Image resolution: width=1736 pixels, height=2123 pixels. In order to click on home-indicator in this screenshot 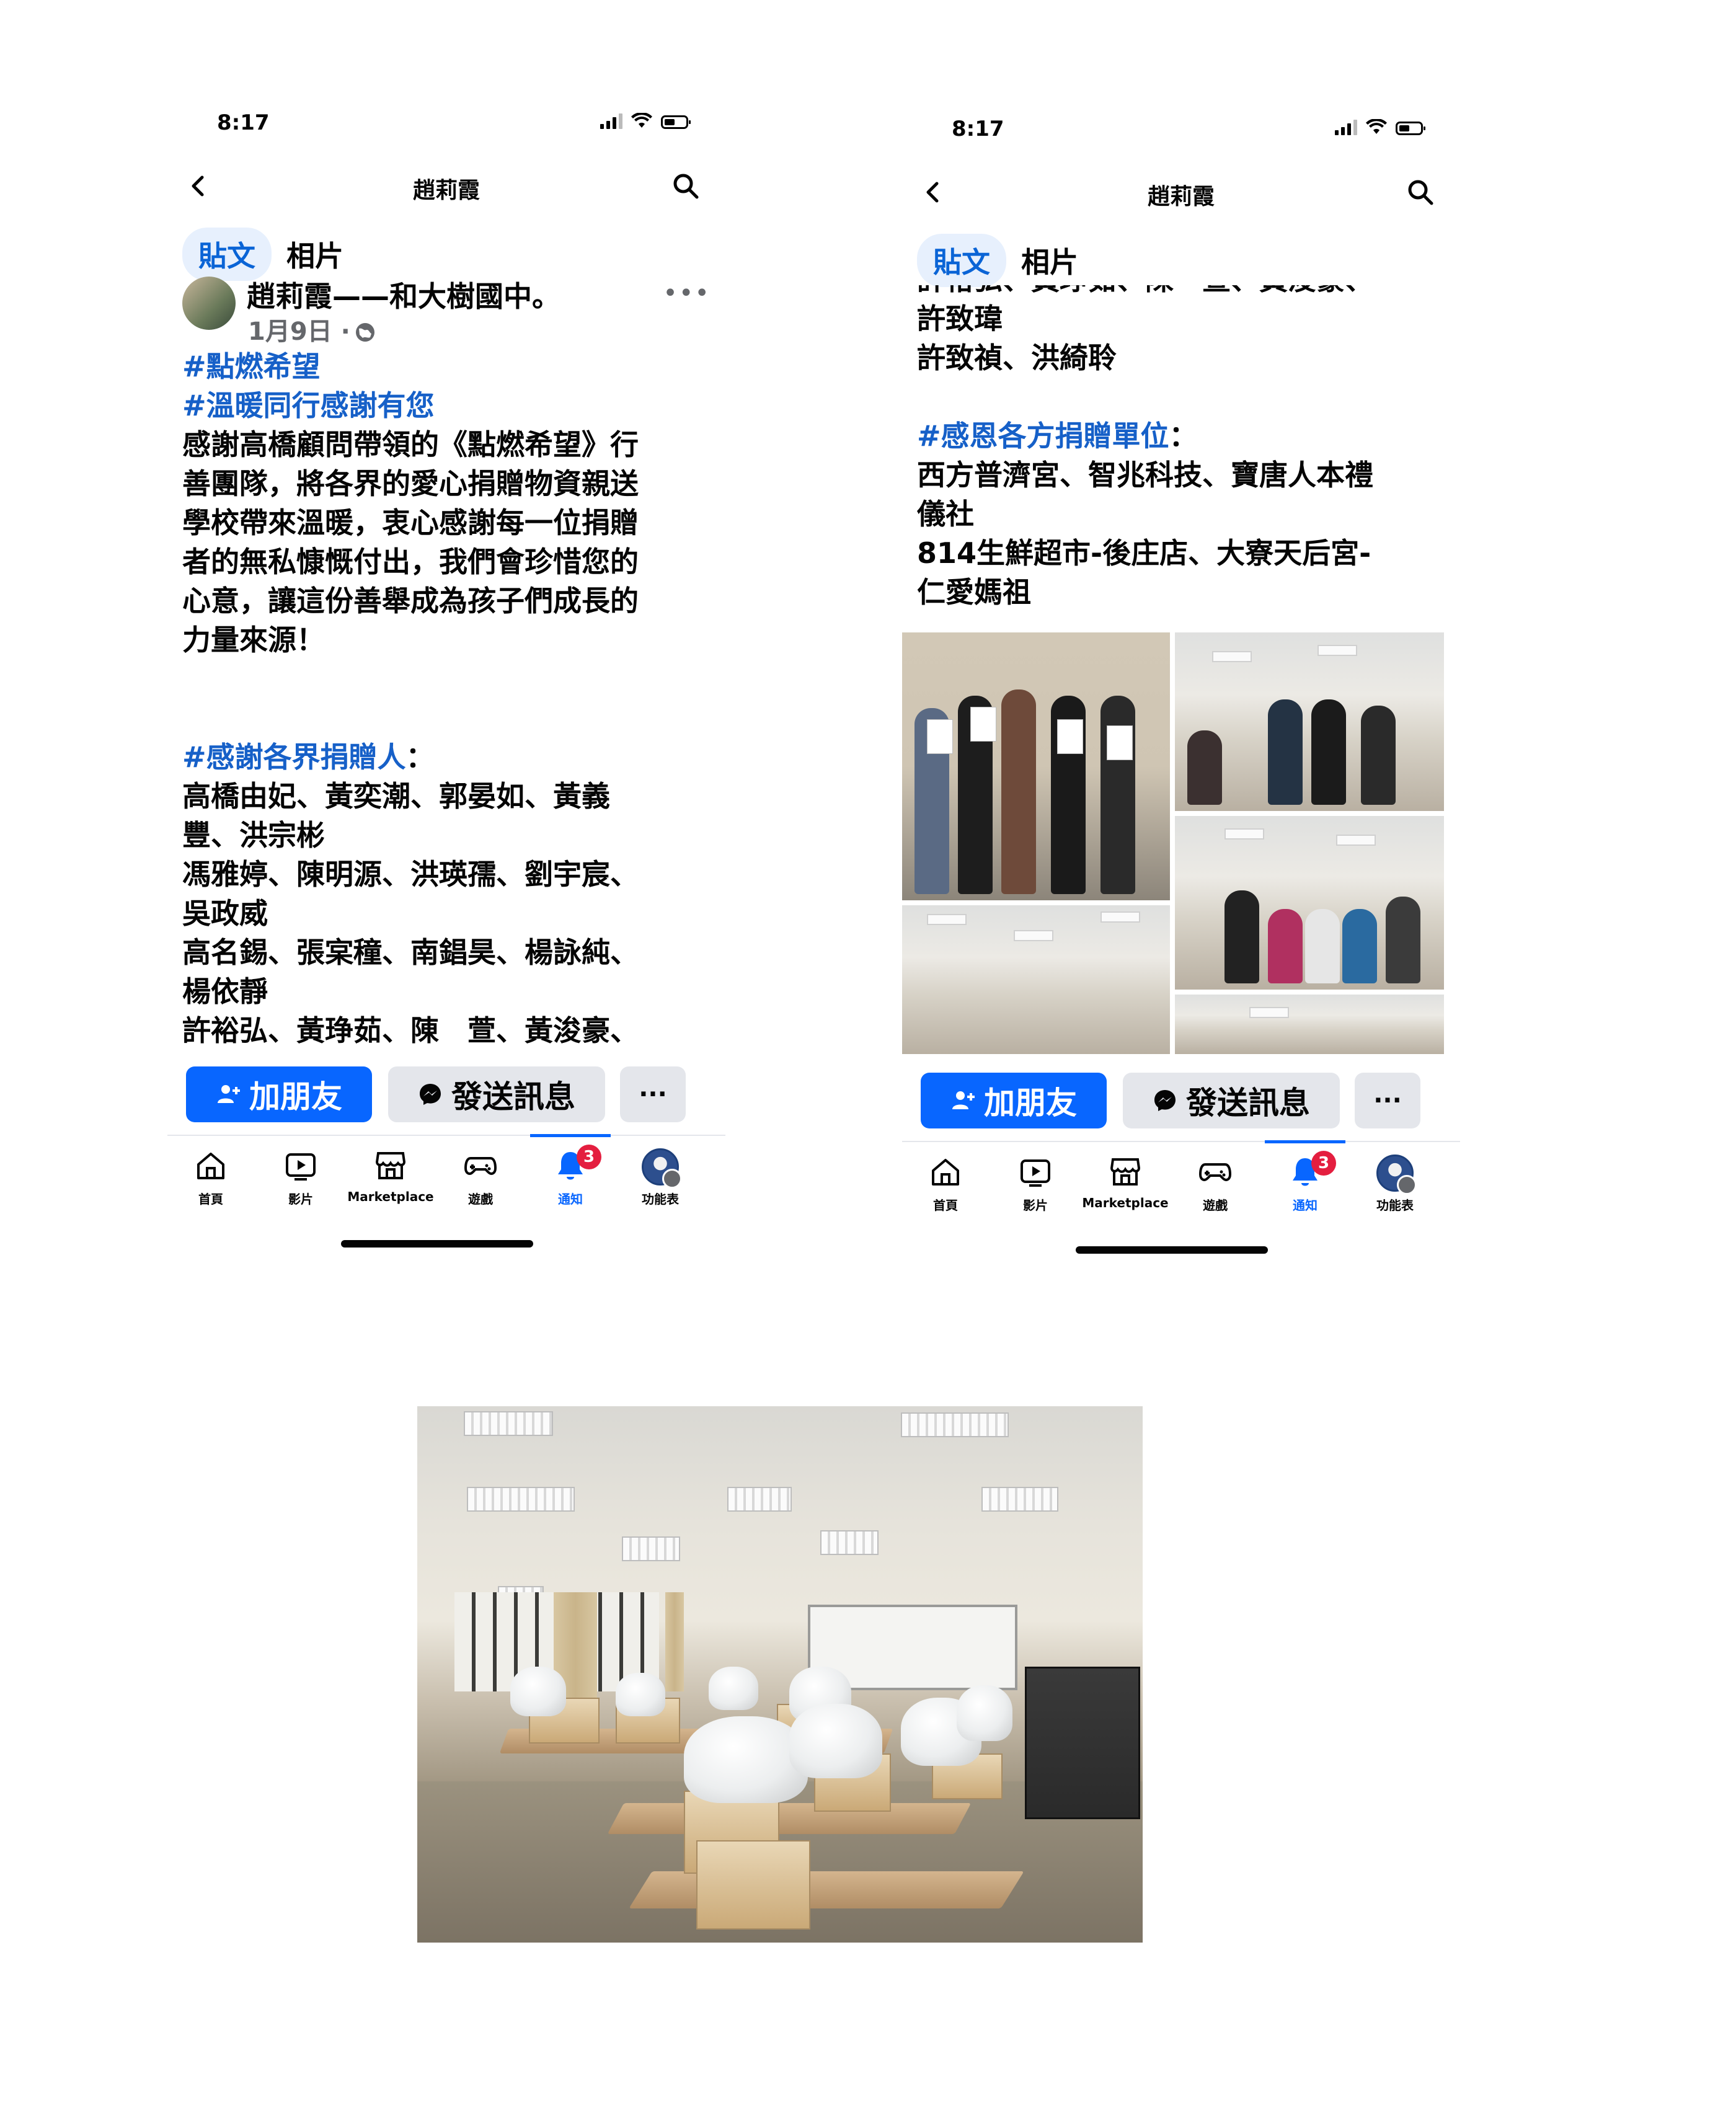, I will do `click(437, 1244)`.